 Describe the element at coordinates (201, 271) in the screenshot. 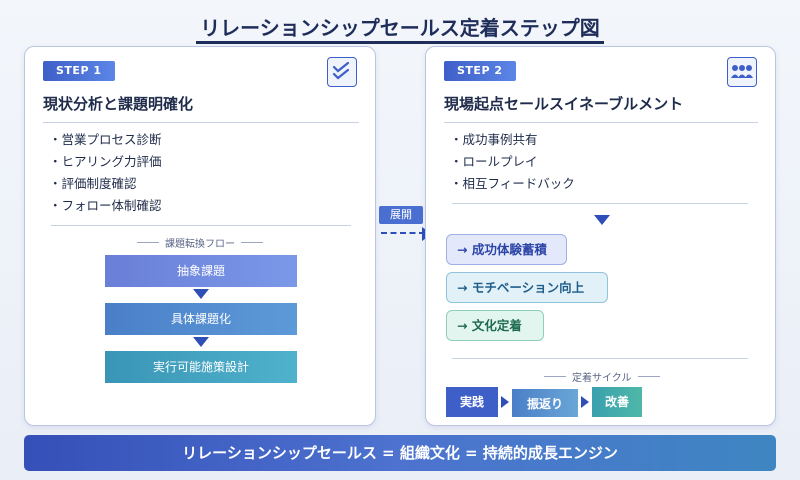

I see `flow-step-abstract: 抽象課題` at that location.